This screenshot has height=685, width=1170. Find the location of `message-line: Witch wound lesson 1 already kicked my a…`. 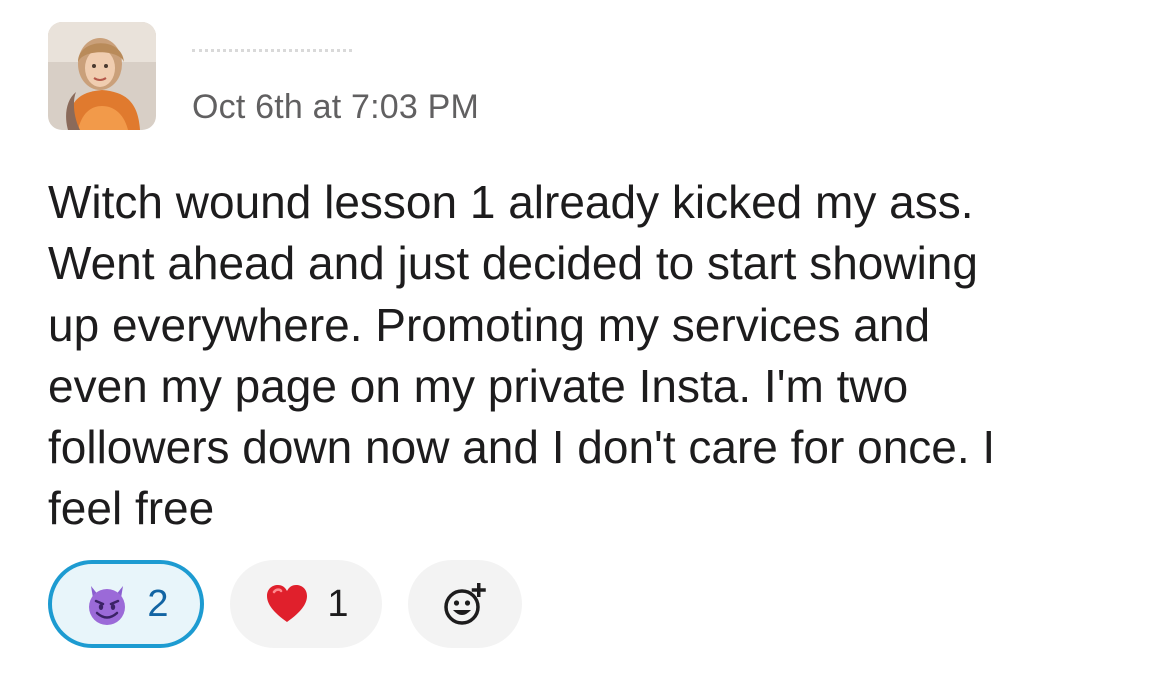

message-line: Witch wound lesson 1 already kicked my a… is located at coordinates (511, 202).